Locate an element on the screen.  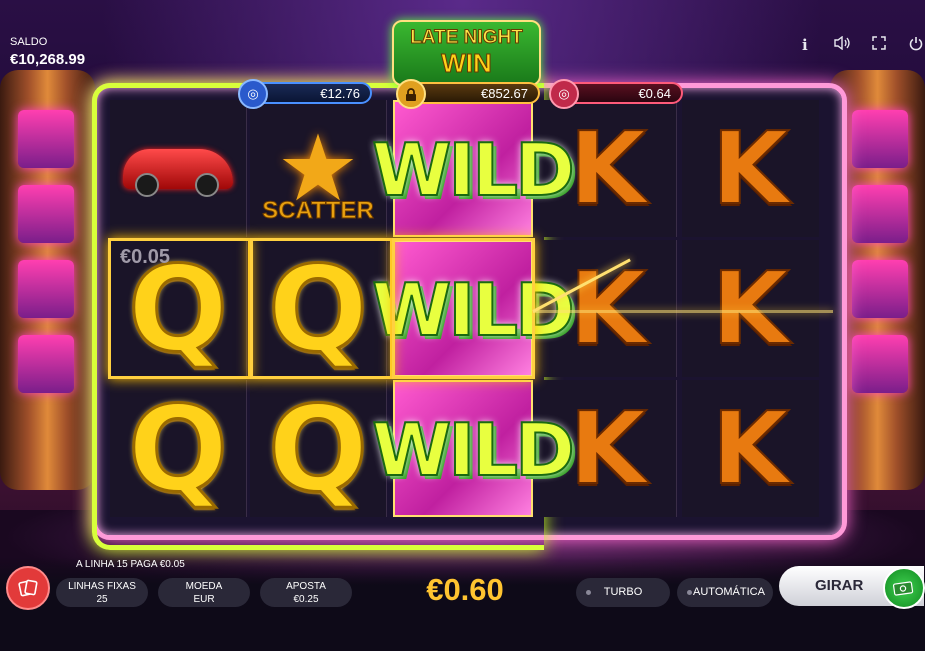
turbo-toggle: TURBO is located at coordinates (623, 592).